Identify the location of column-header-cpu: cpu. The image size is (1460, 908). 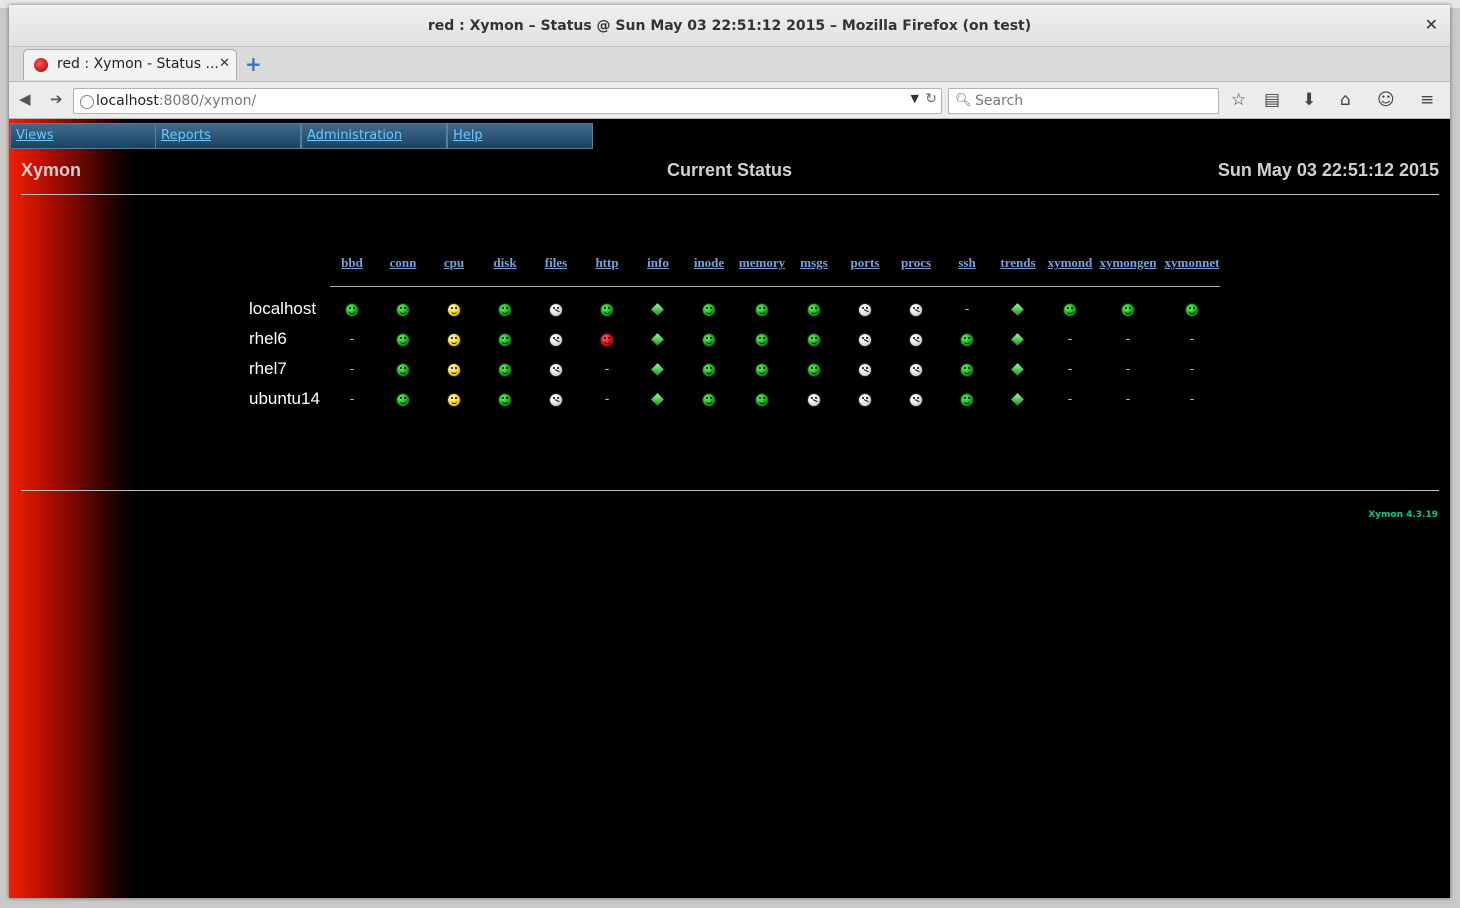
(454, 263).